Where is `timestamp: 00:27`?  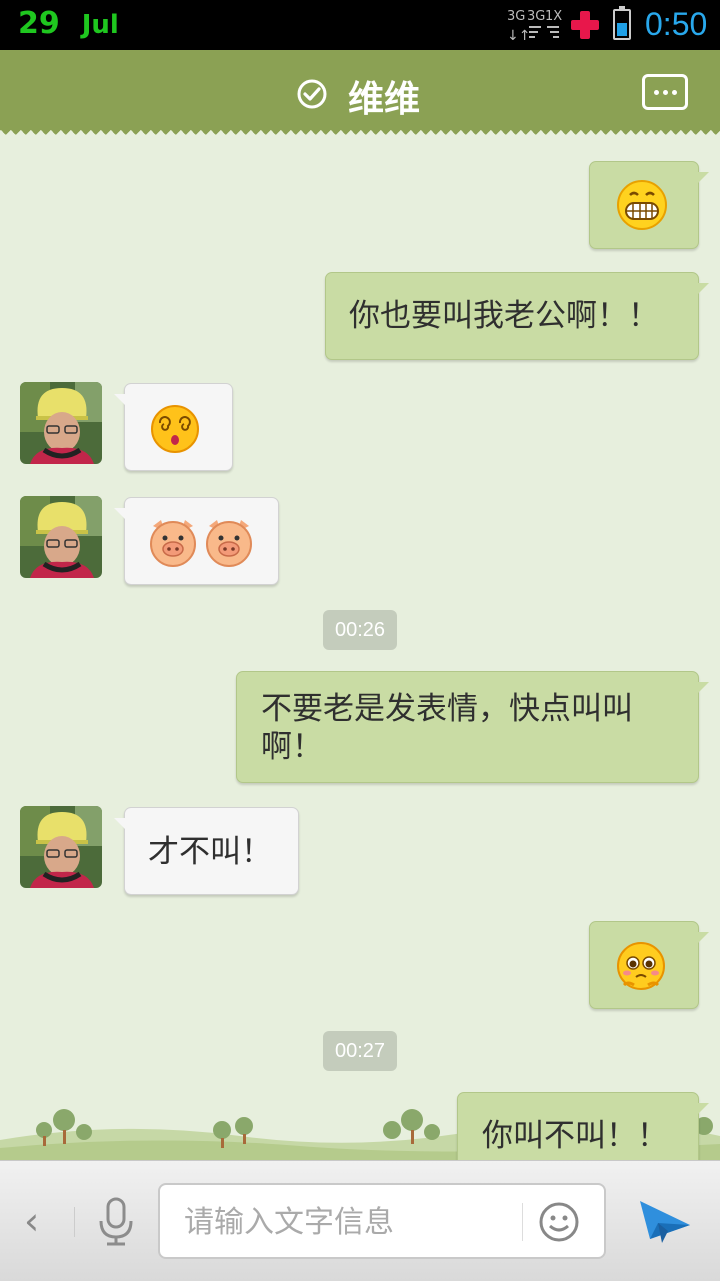
timestamp: 00:27 is located at coordinates (360, 1051).